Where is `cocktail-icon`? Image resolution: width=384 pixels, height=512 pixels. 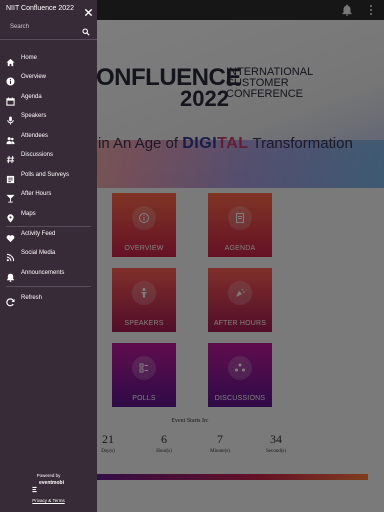 cocktail-icon is located at coordinates (10, 196).